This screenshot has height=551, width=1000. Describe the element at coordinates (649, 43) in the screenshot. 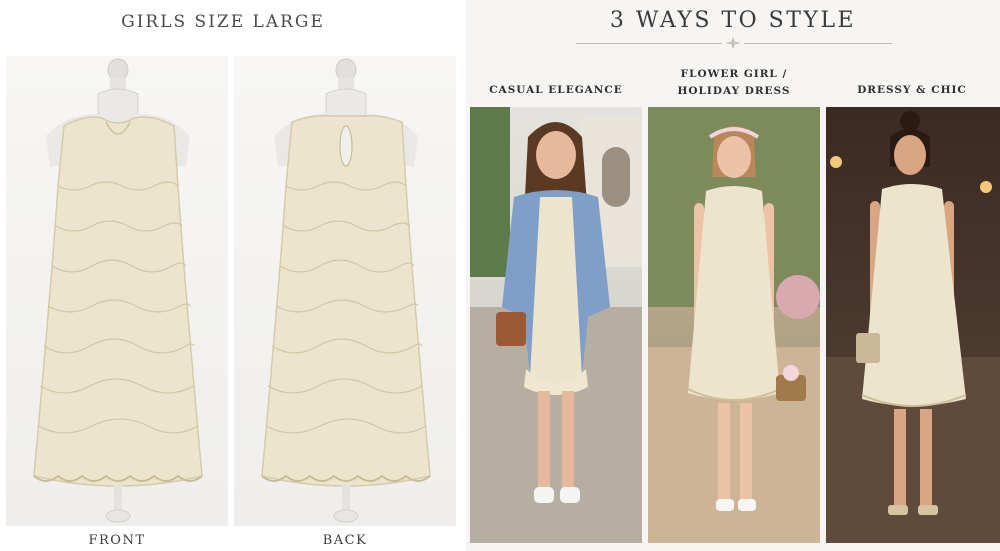

I see `title-divider-left` at that location.